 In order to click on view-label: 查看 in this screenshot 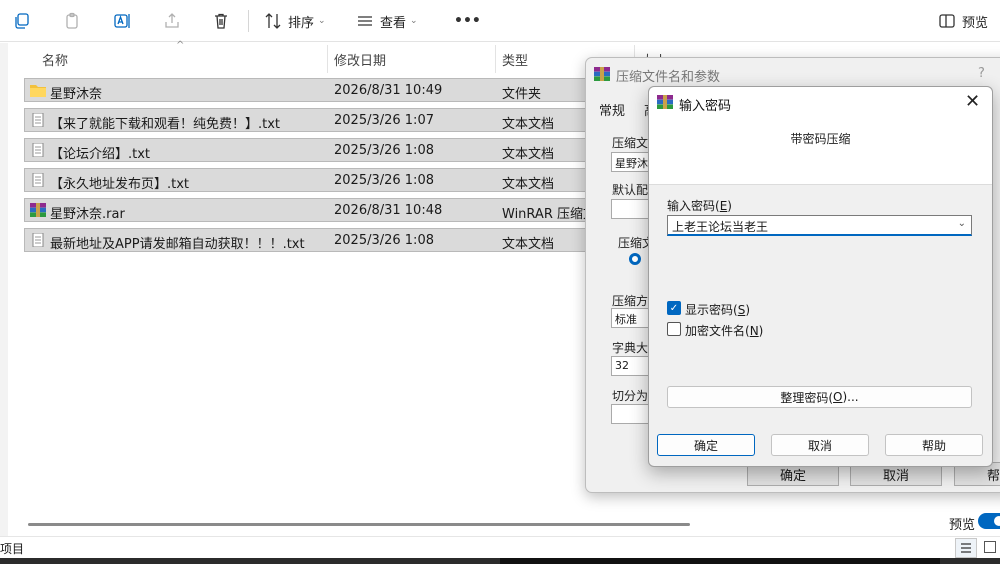, I will do `click(393, 23)`.